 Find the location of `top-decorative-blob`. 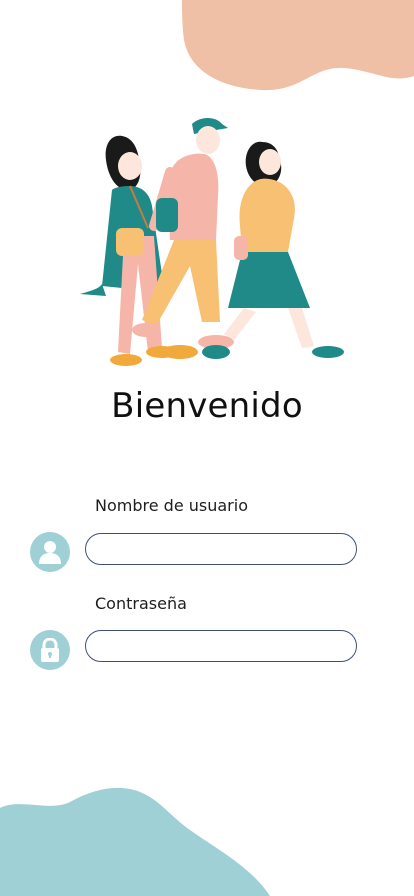

top-decorative-blob is located at coordinates (298, 45).